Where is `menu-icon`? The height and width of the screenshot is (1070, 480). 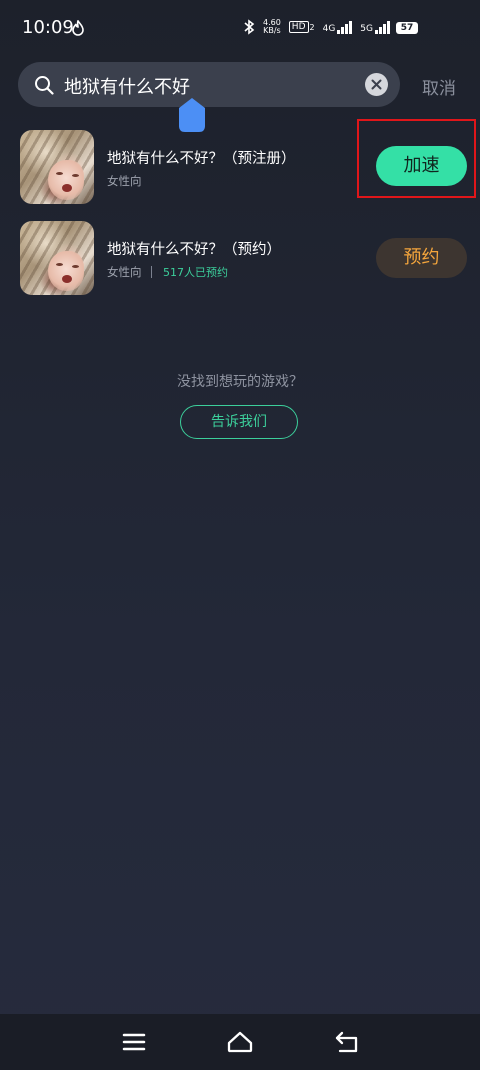 menu-icon is located at coordinates (134, 1042).